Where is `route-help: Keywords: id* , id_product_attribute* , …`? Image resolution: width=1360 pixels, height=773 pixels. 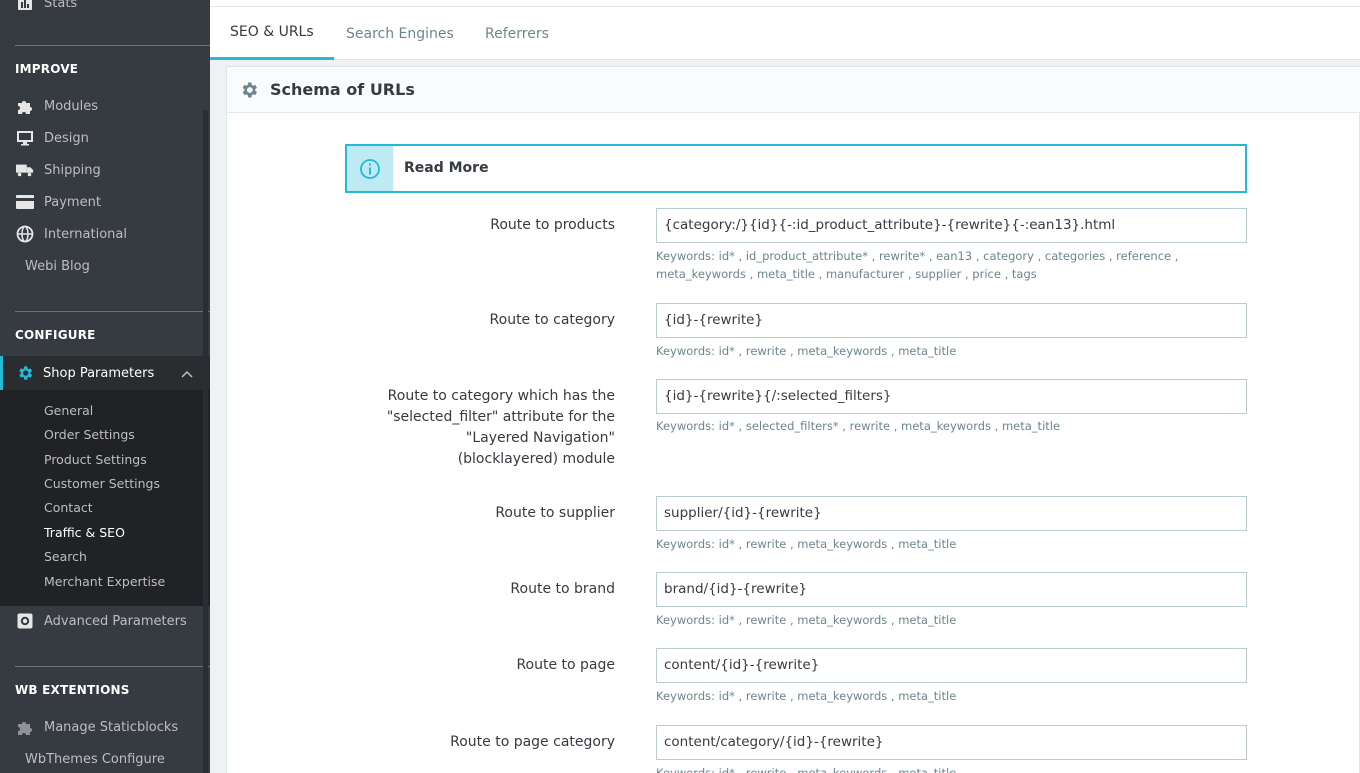 route-help: Keywords: id* , id_product_attribute* , … is located at coordinates (917, 265).